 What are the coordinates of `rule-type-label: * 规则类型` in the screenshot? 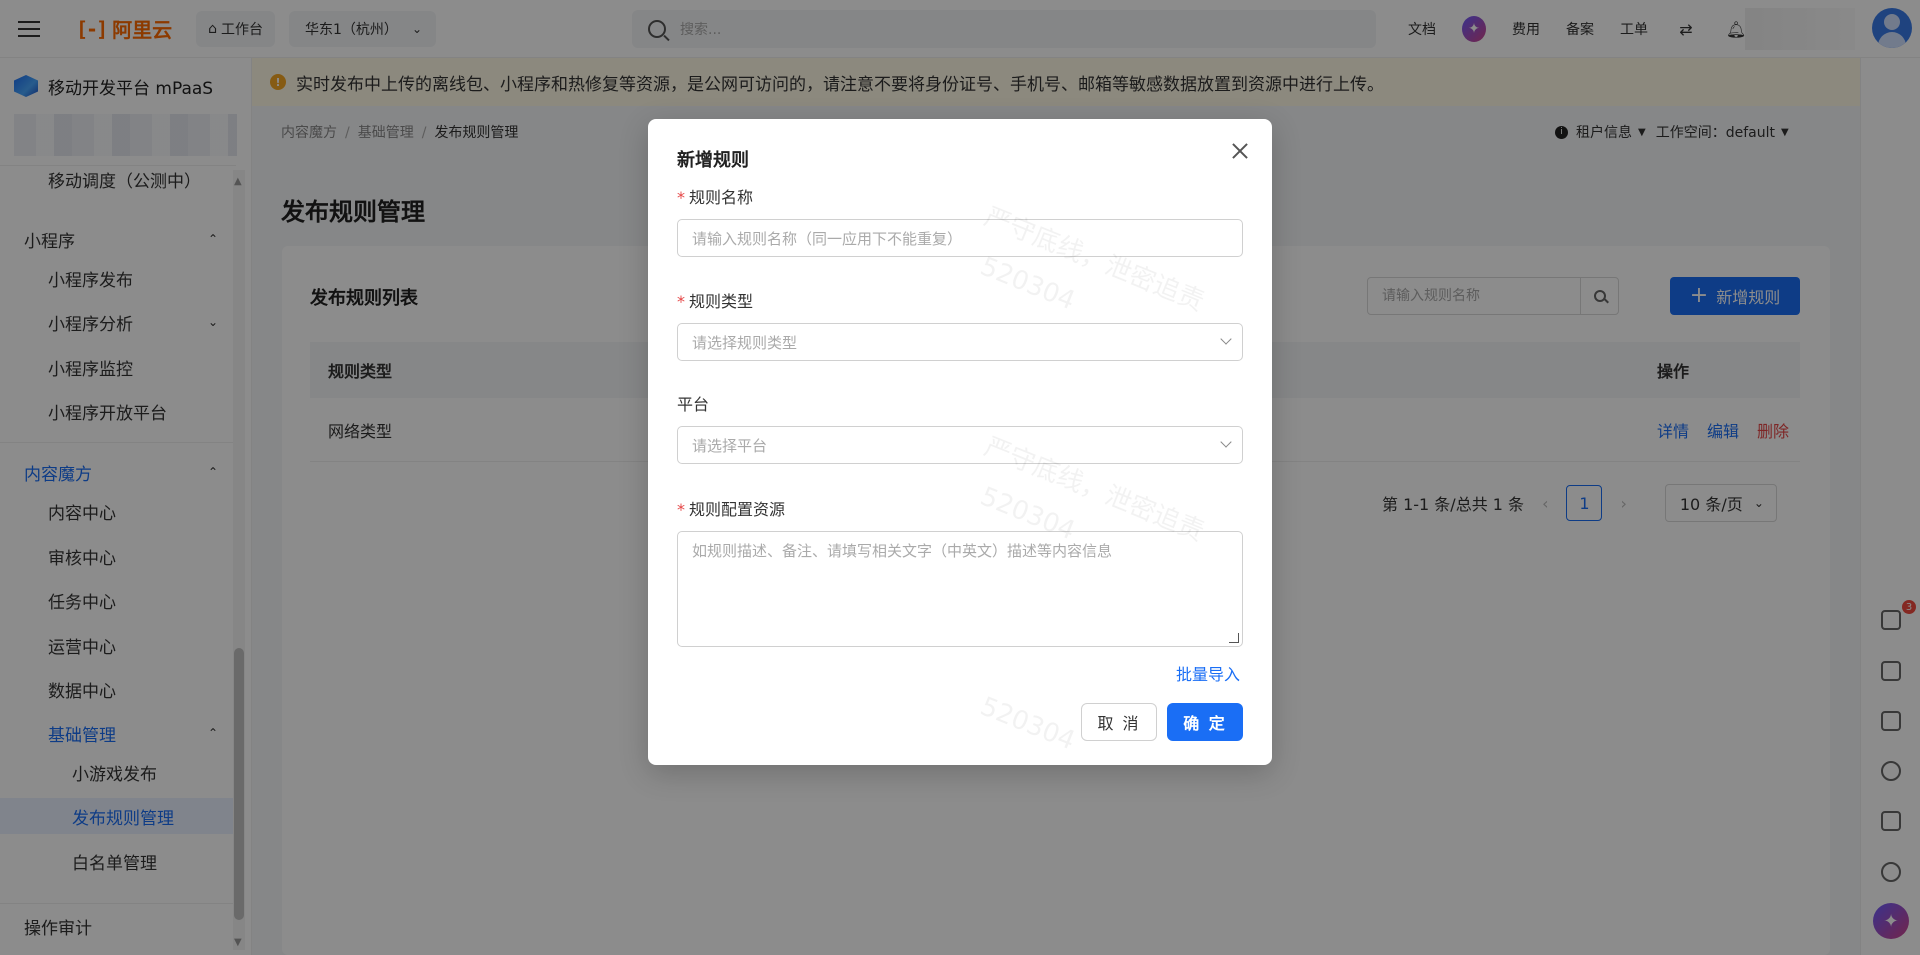 It's located at (715, 301).